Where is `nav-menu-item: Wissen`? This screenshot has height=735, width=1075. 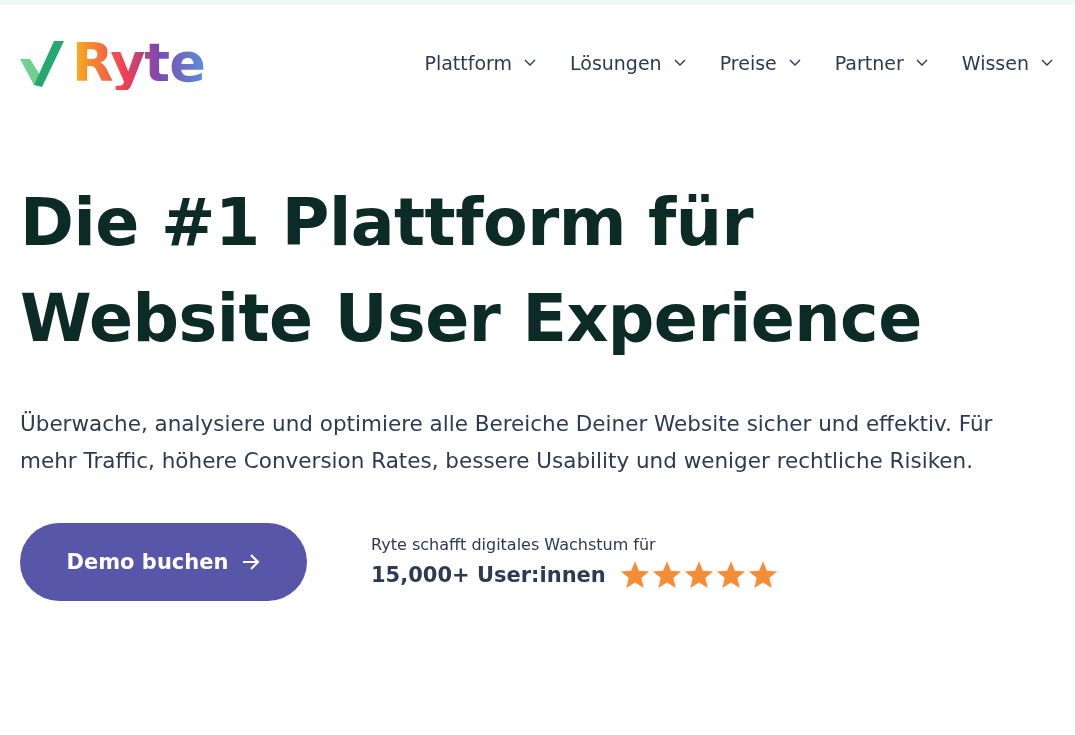
nav-menu-item: Wissen is located at coordinates (1007, 63).